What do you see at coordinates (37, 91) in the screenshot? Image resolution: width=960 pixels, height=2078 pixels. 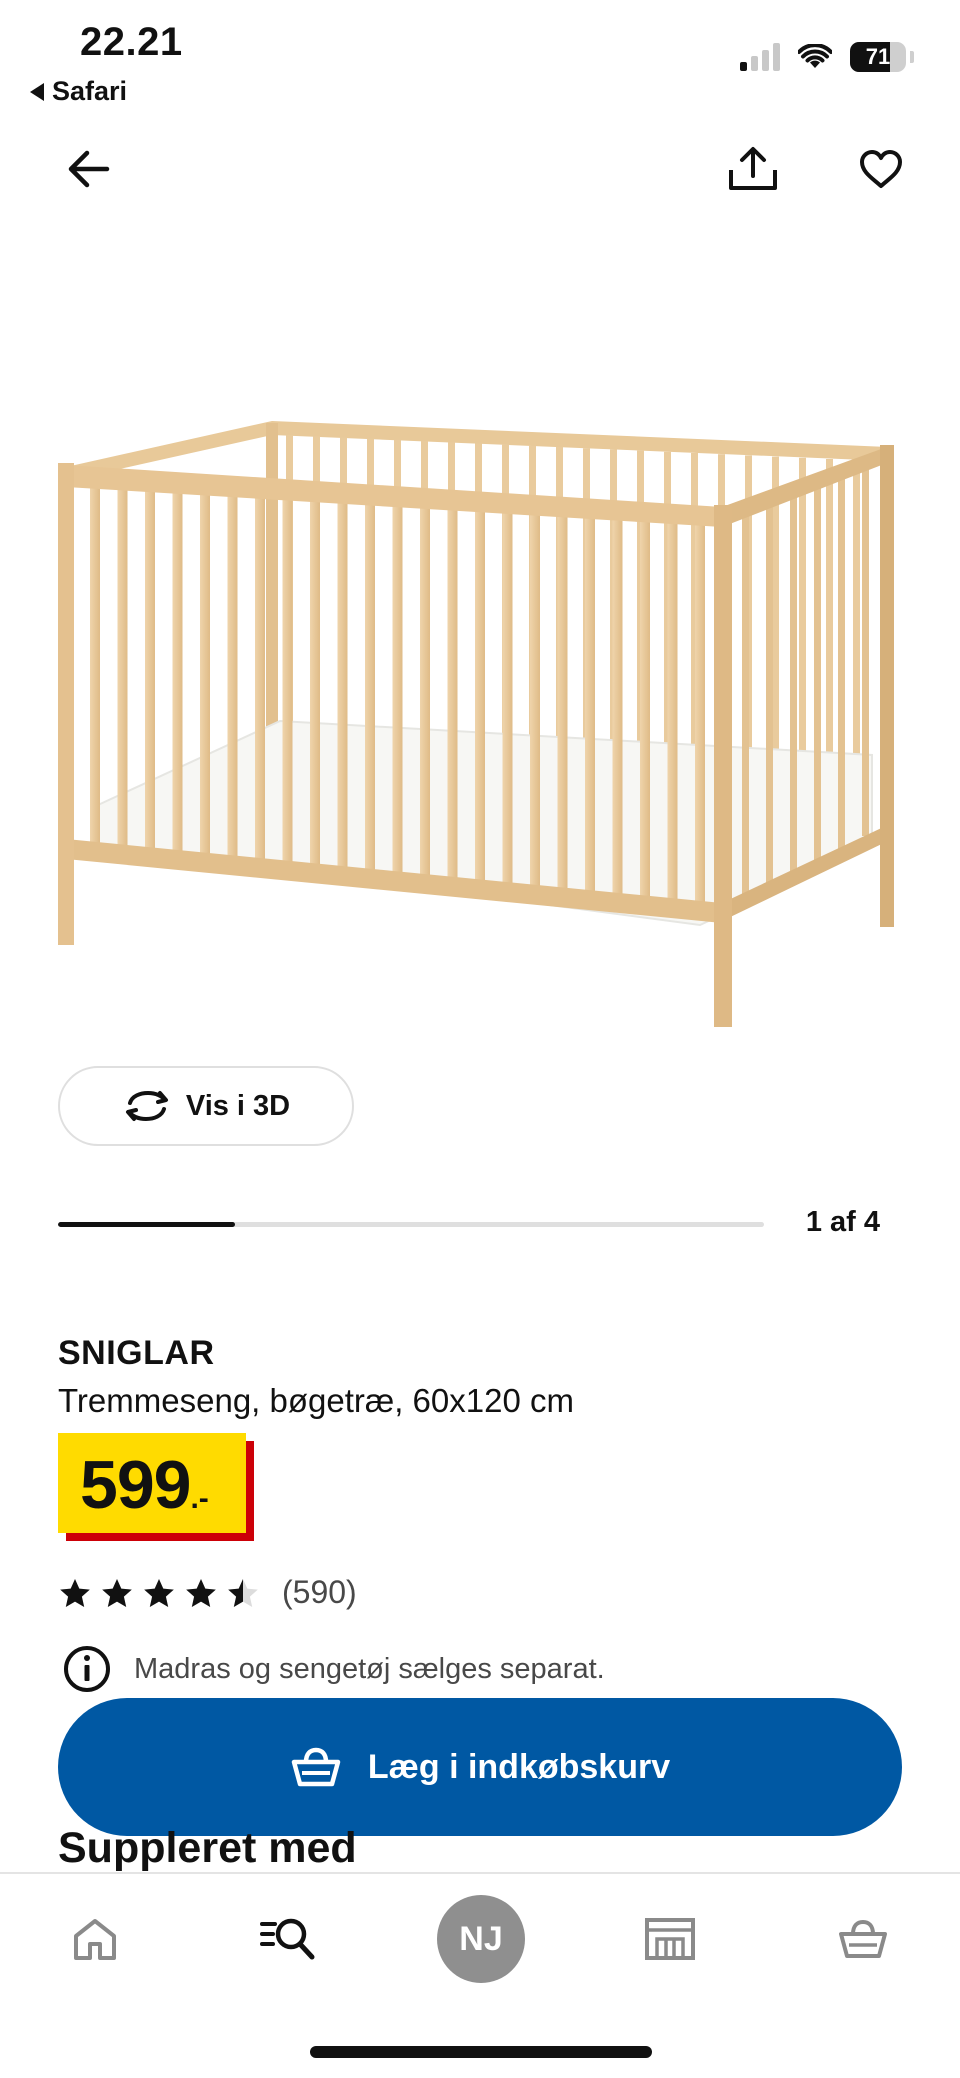 I see `back-triangle-icon` at bounding box center [37, 91].